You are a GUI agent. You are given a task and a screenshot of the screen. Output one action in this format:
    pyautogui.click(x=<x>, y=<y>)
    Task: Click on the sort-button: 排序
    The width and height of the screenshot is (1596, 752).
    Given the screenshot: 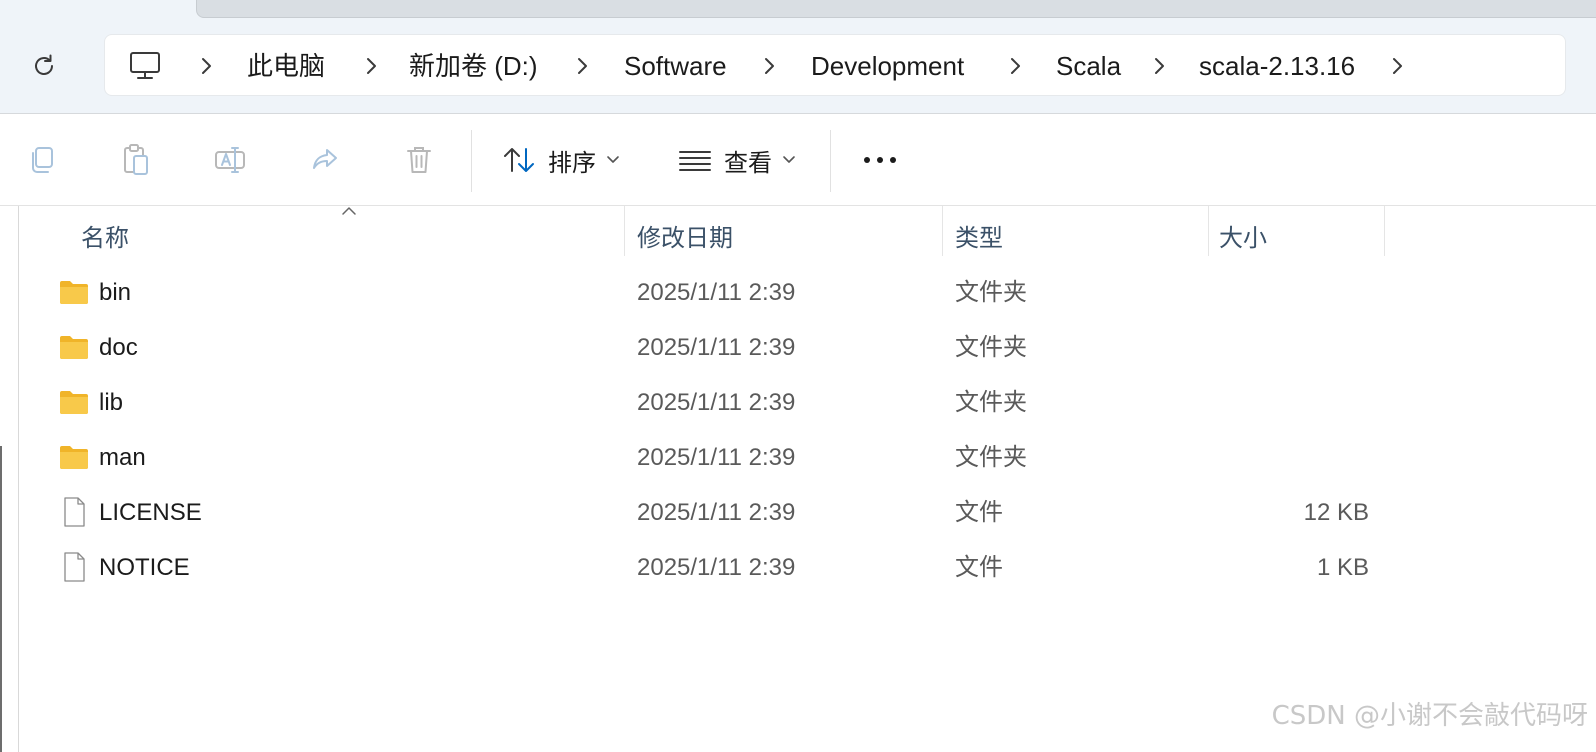 What is the action you would take?
    pyautogui.click(x=561, y=160)
    